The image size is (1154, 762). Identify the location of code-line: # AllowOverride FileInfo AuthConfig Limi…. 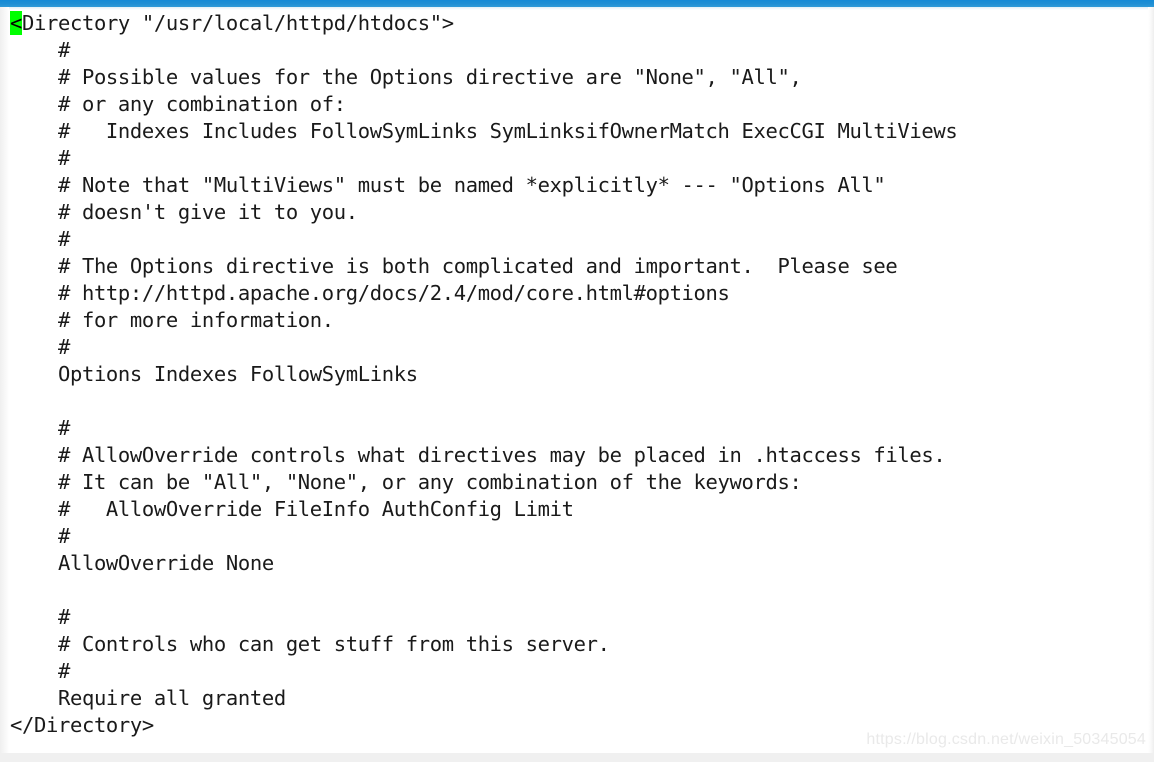
(292, 509).